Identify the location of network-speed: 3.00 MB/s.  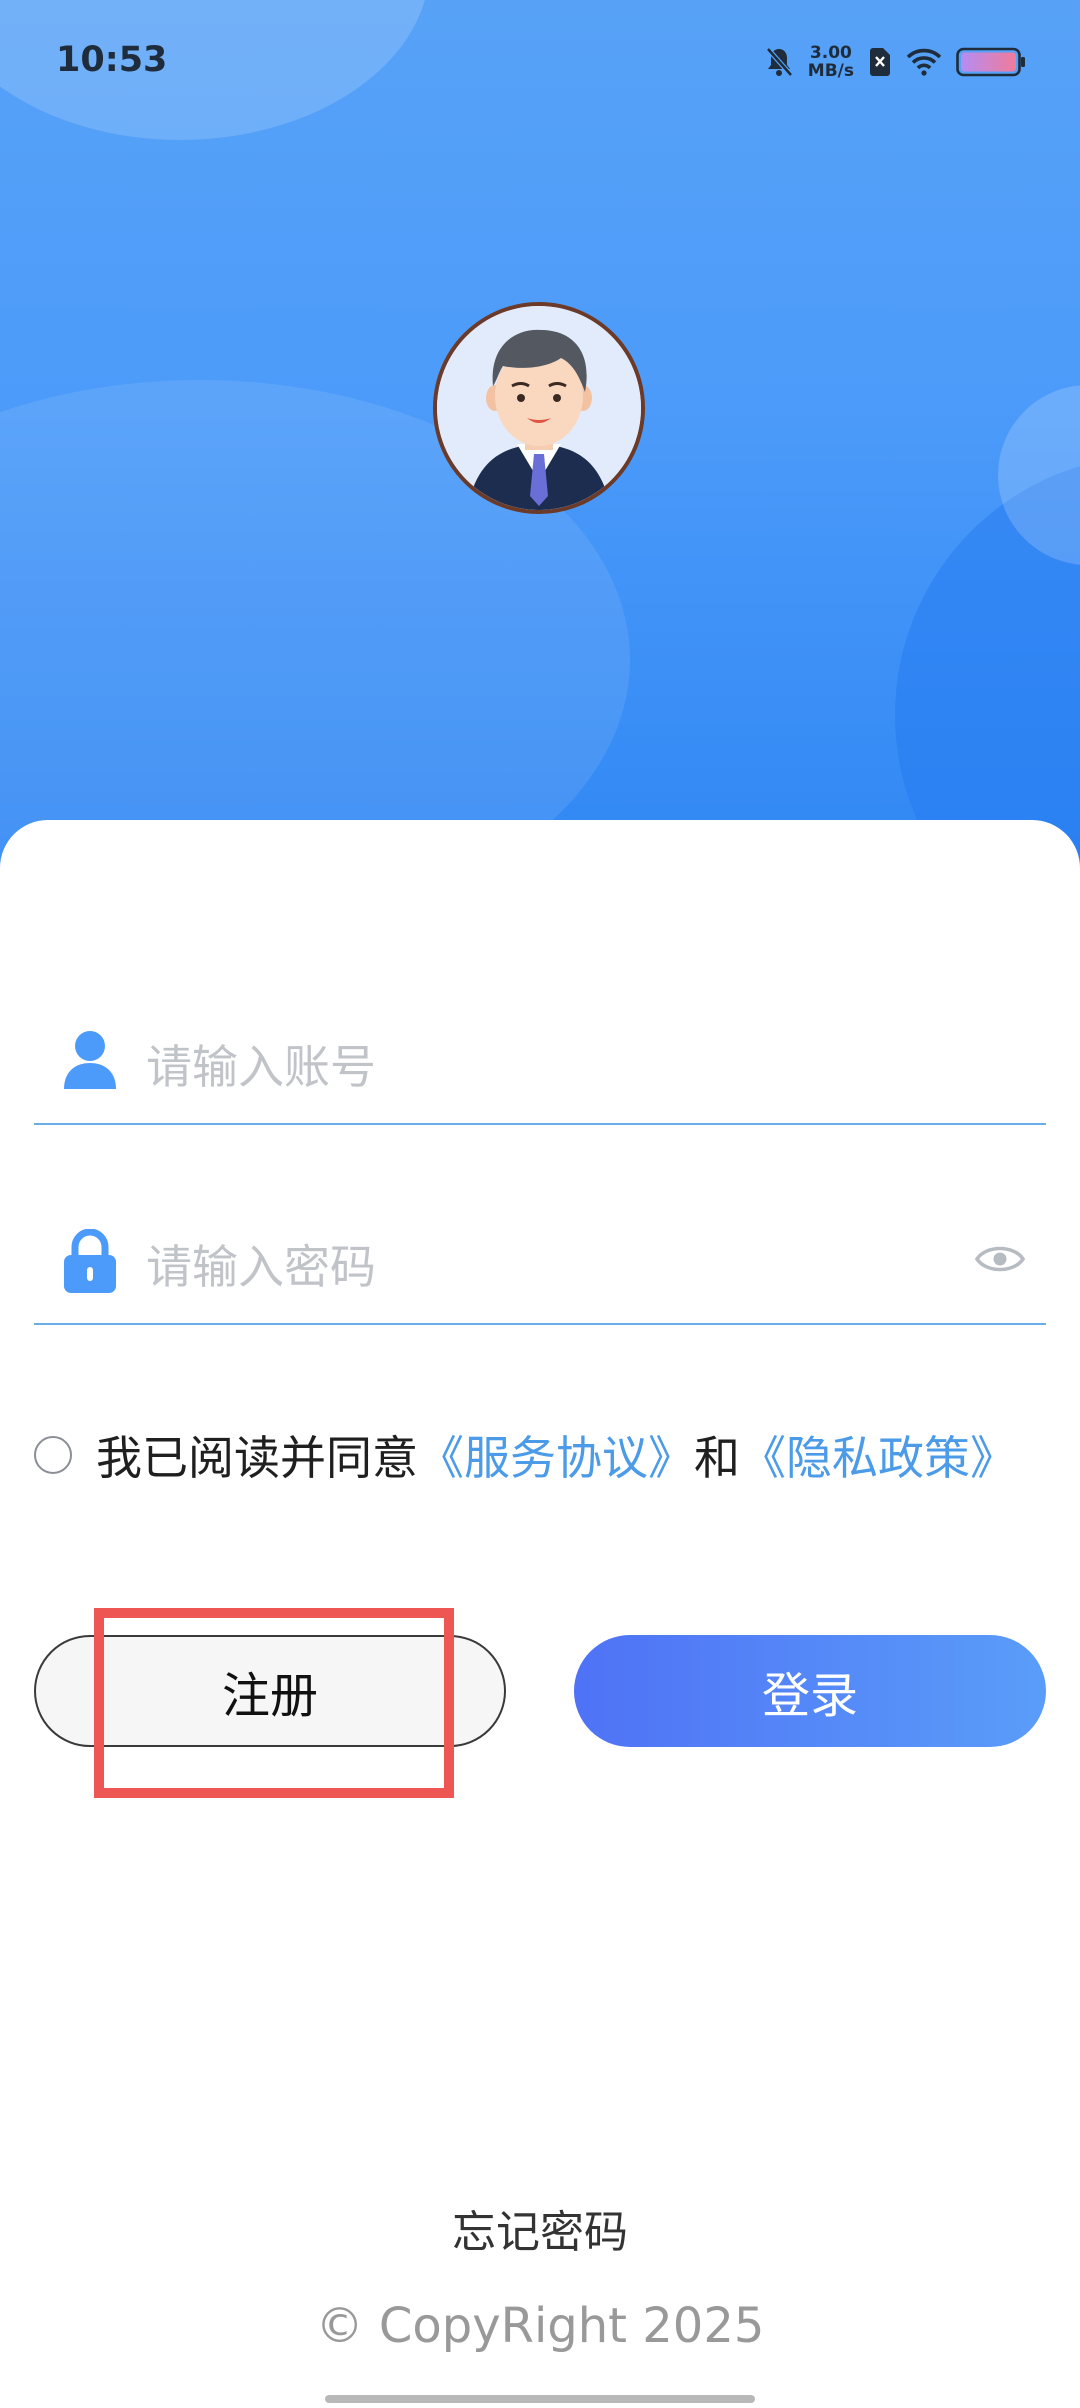
(830, 62).